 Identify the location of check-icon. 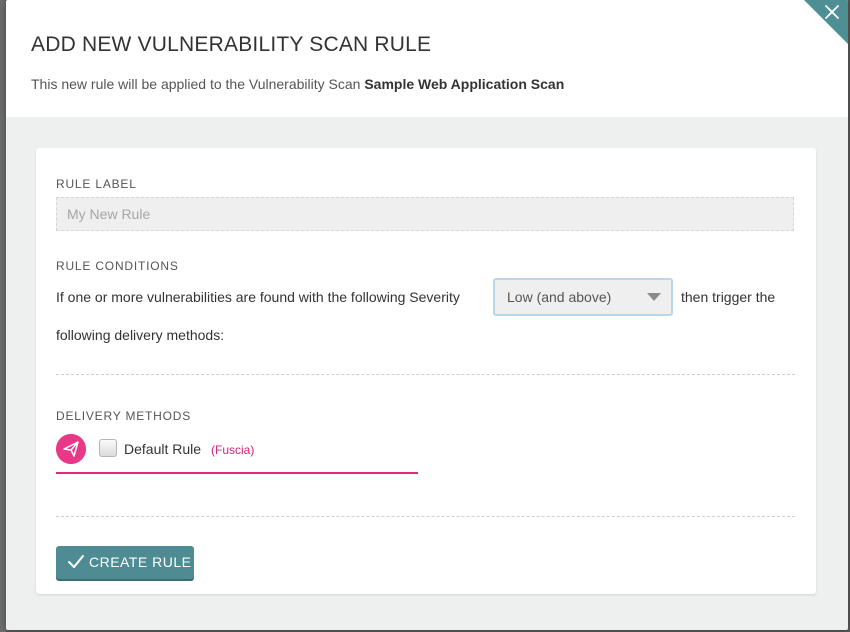
(76, 561).